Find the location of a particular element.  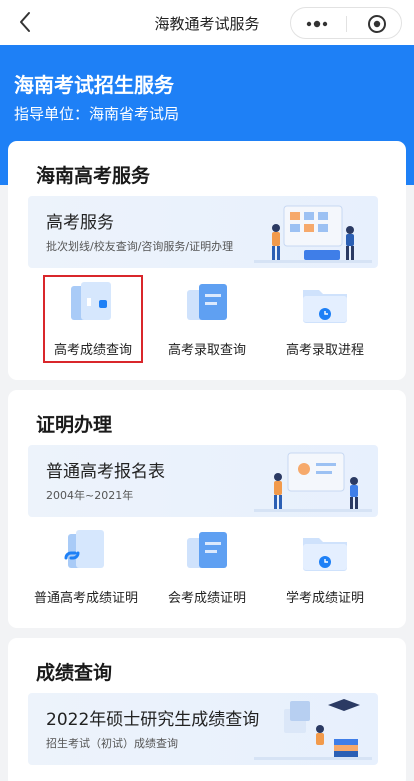

capsule-divider is located at coordinates (346, 24).